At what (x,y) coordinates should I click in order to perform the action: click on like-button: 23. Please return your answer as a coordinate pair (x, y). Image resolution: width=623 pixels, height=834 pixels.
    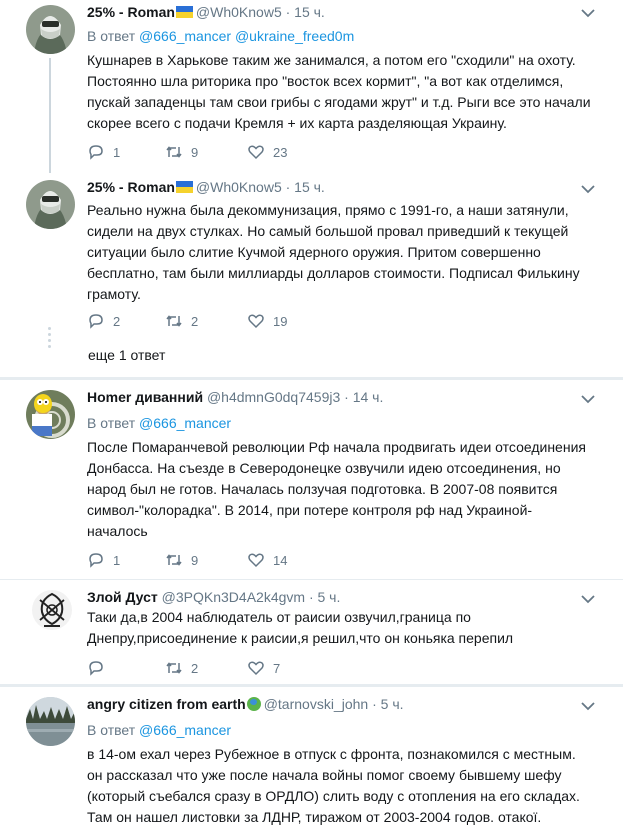
    Looking at the image, I should click on (267, 152).